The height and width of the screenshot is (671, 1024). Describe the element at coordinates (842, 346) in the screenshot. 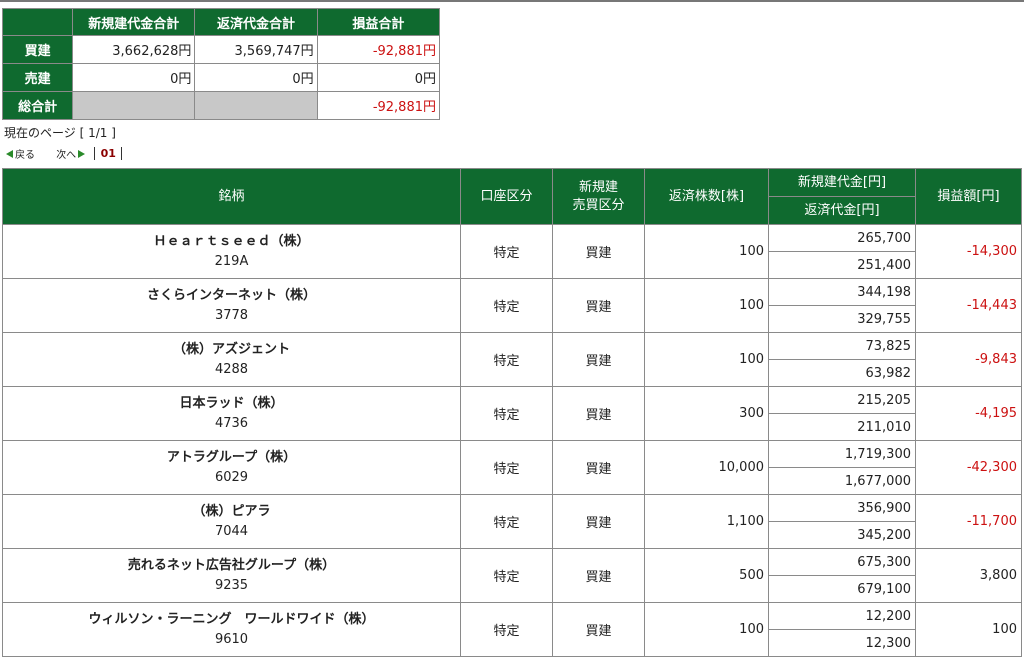

I see `new-amount: 73,825` at that location.